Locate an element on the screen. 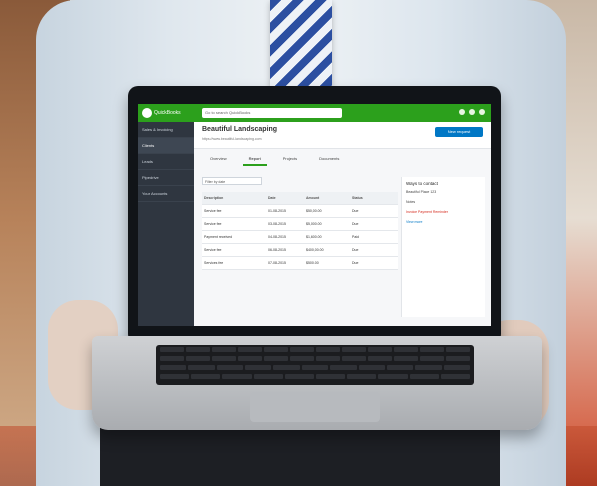 This screenshot has height=486, width=597. sidebar-item-clients: Clients is located at coordinates (166, 146).